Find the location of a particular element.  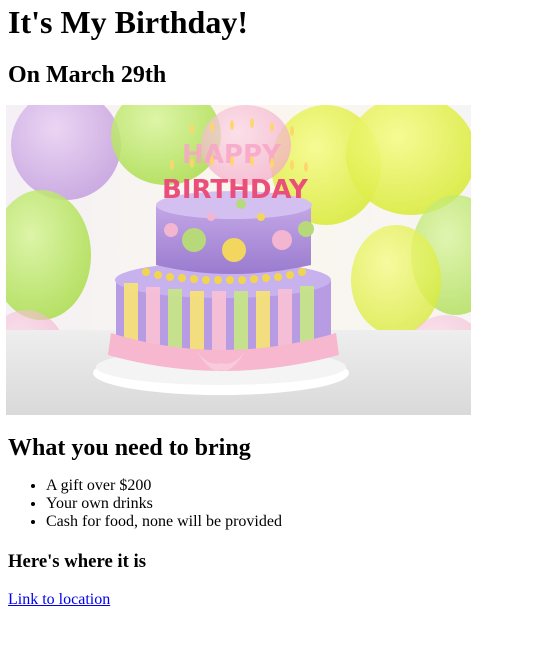

date-heading: On March 29th is located at coordinates (87, 75).